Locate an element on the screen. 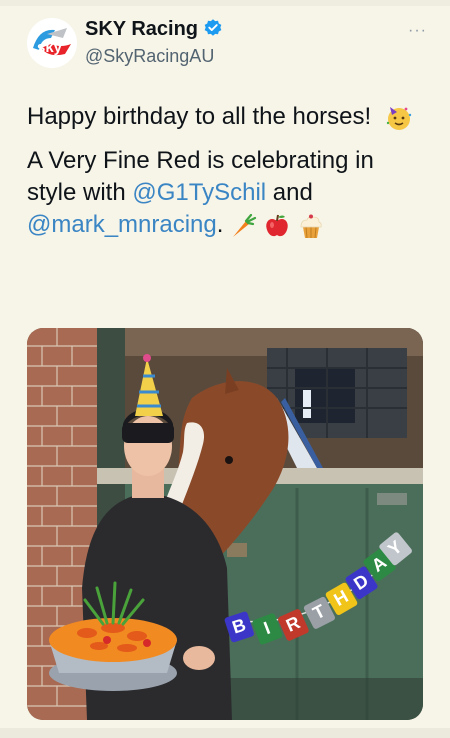 This screenshot has width=450, height=738. avatar: sky is located at coordinates (52, 43).